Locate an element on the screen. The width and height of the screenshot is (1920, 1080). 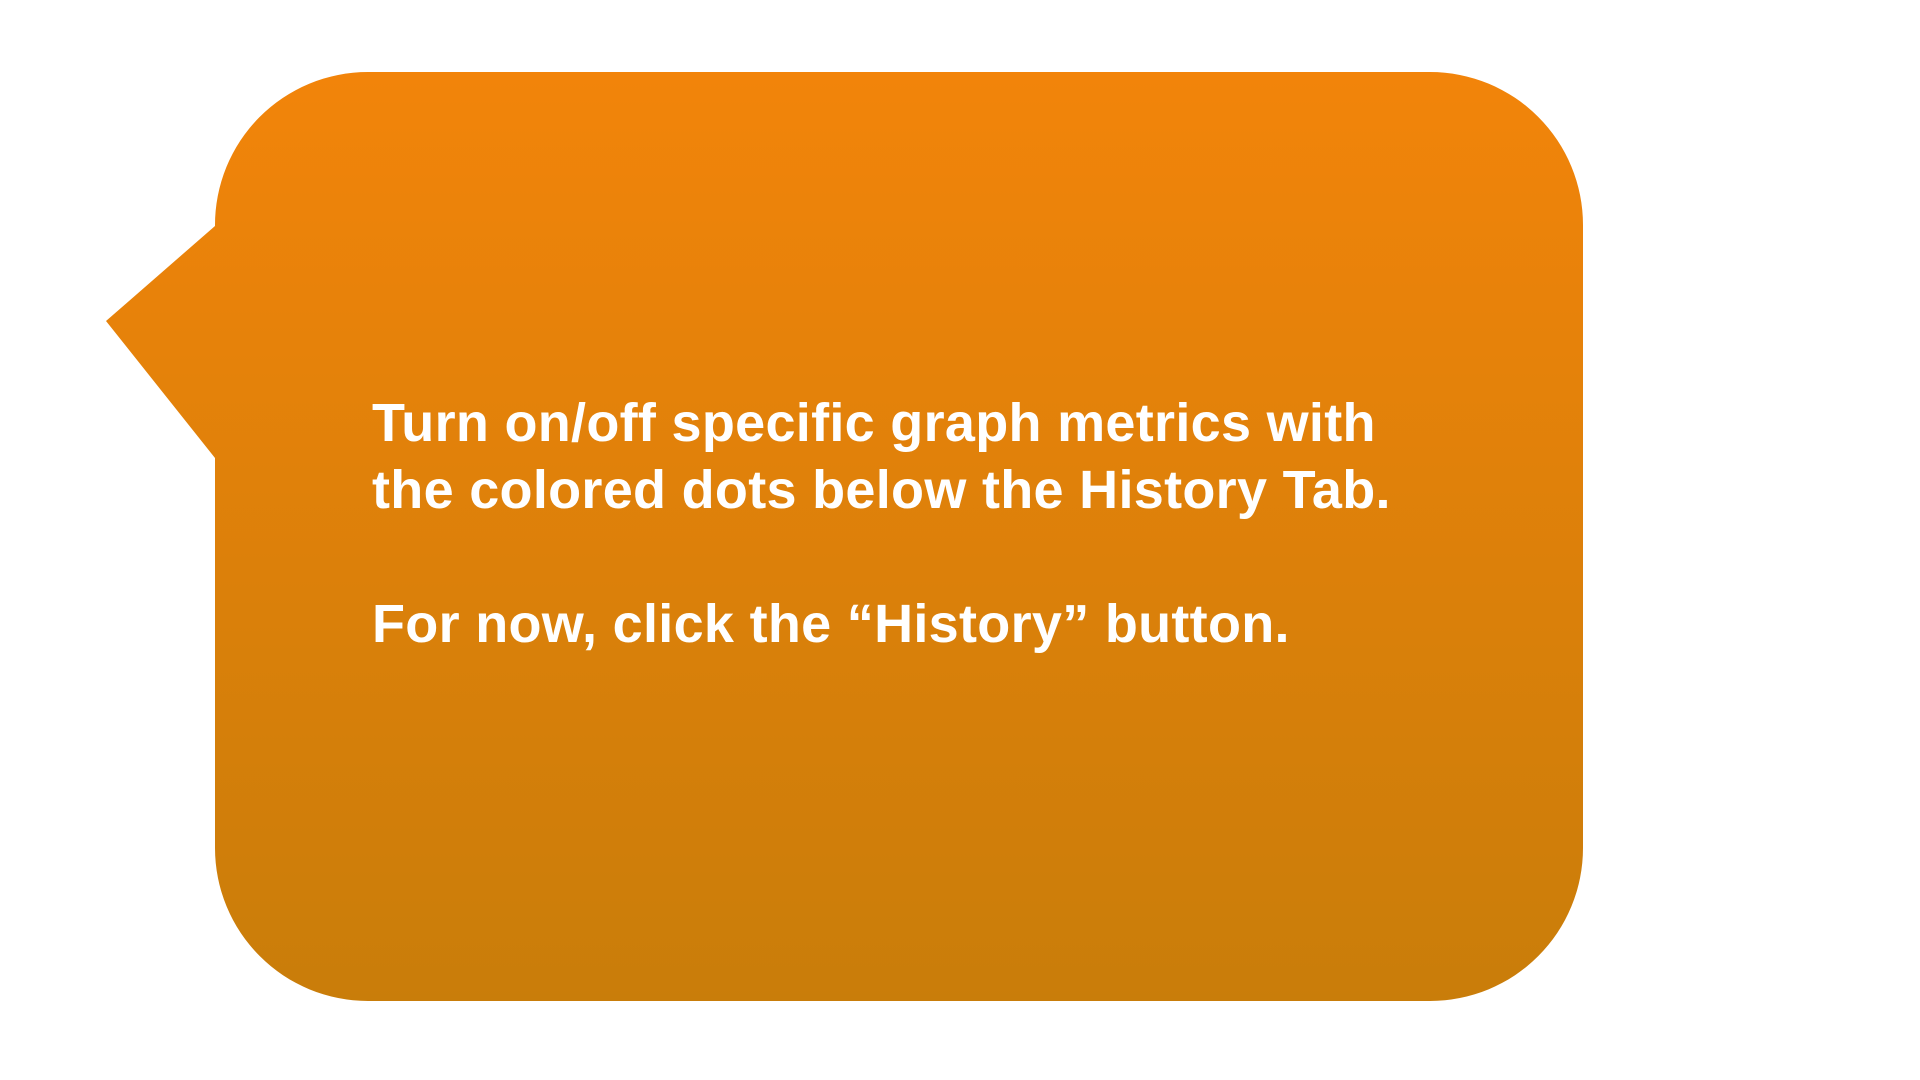
tooltip-line-1: Turn on/off specific graph metrics with is located at coordinates (874, 423).